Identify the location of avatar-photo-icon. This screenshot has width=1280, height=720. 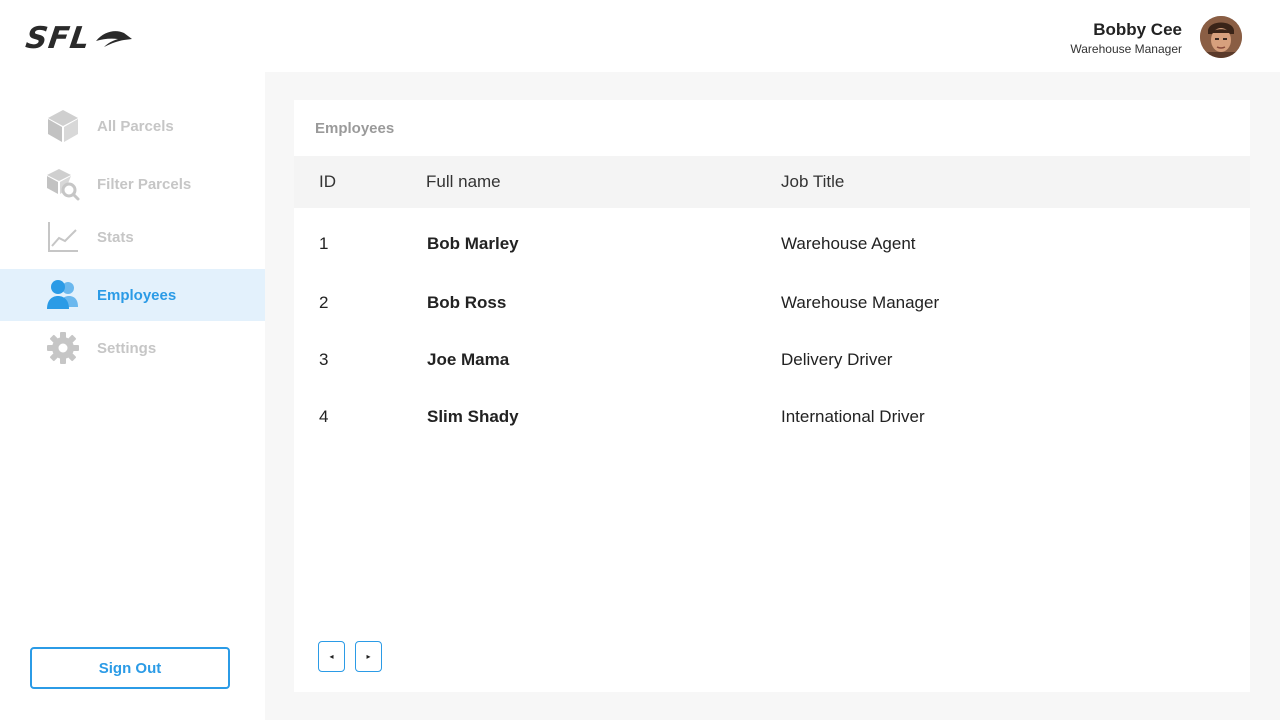
(1221, 37).